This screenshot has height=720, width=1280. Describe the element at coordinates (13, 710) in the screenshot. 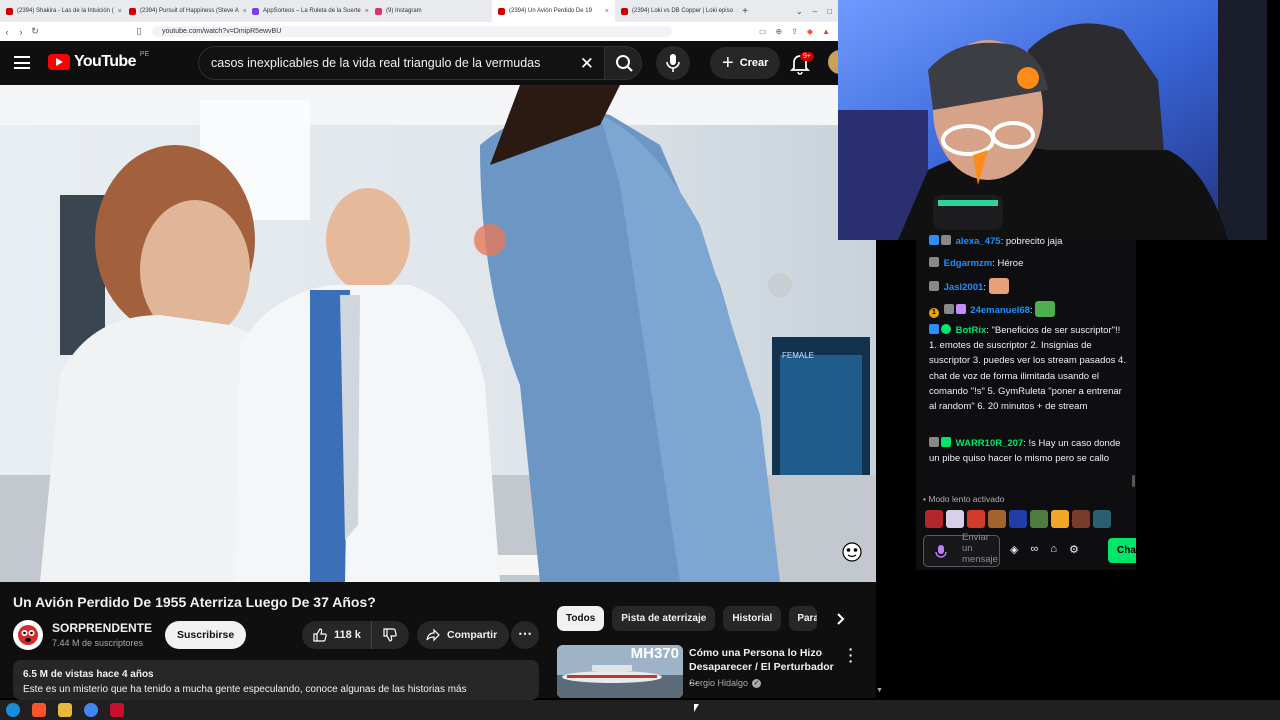

I see `edge-browser-icon` at that location.